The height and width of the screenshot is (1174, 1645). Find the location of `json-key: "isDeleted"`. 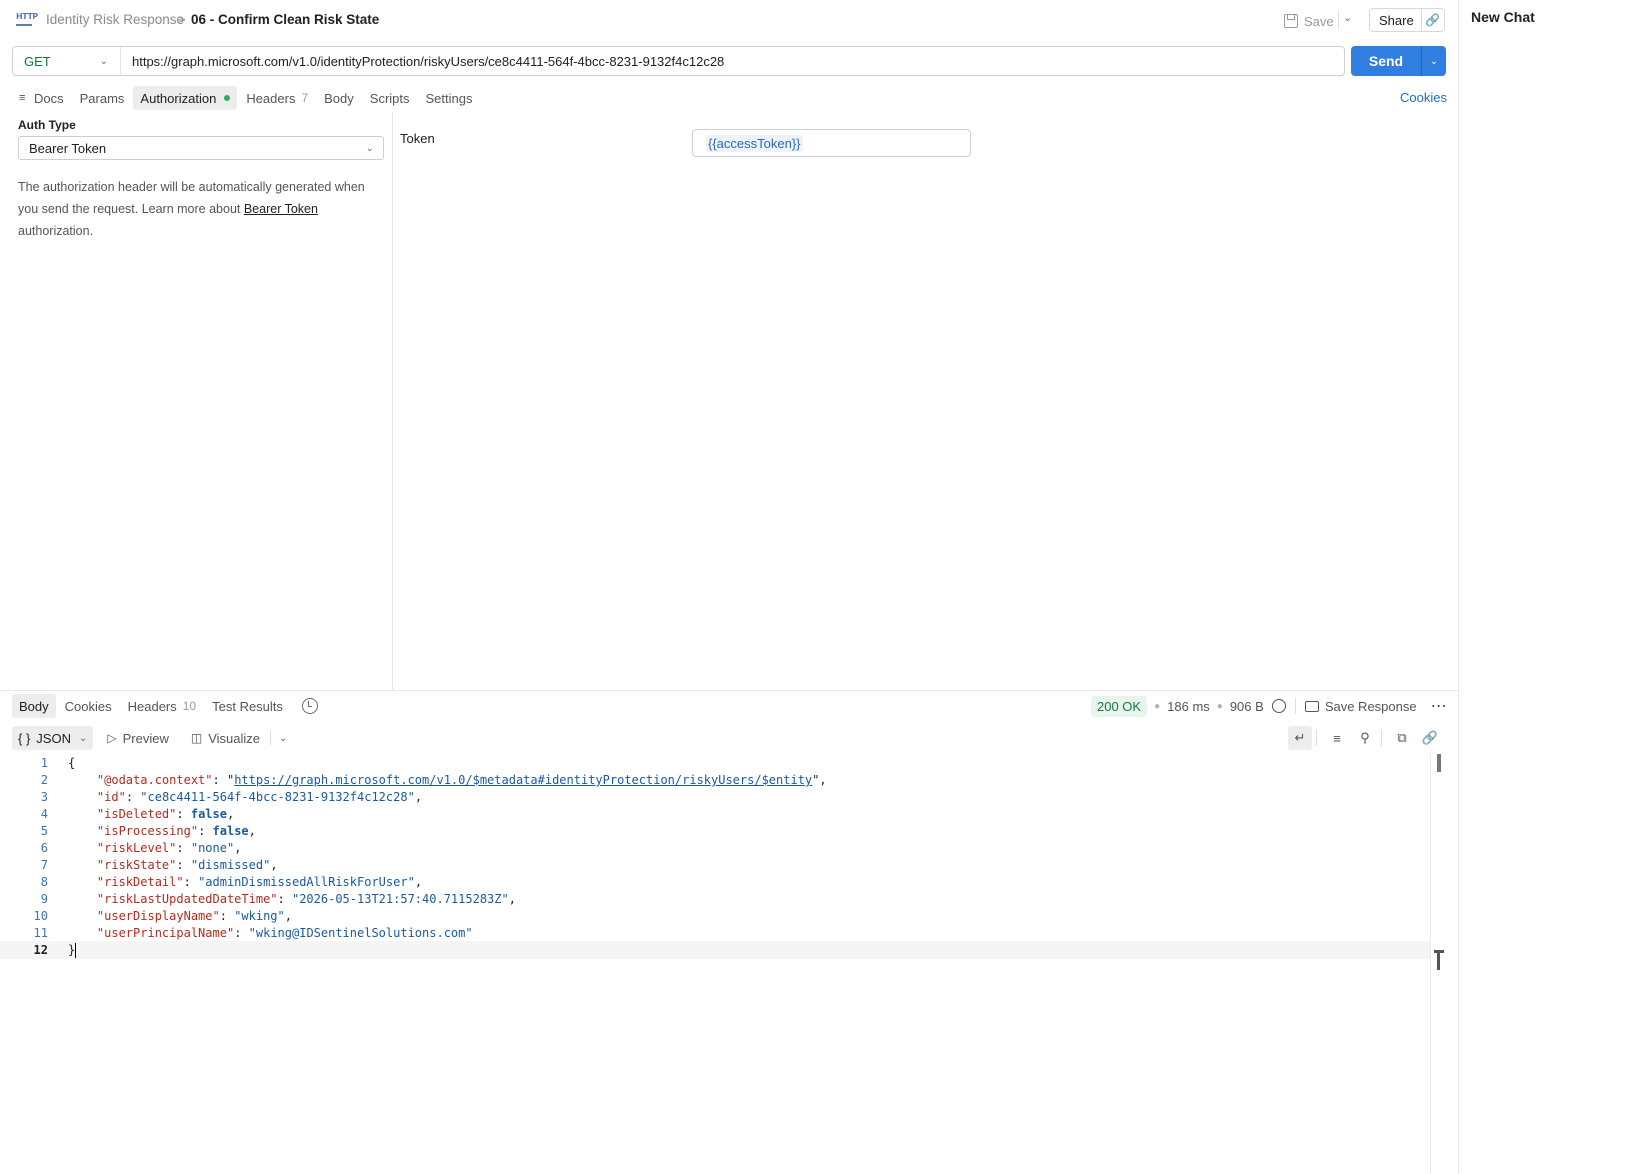

json-key: "isDeleted" is located at coordinates (136, 814).